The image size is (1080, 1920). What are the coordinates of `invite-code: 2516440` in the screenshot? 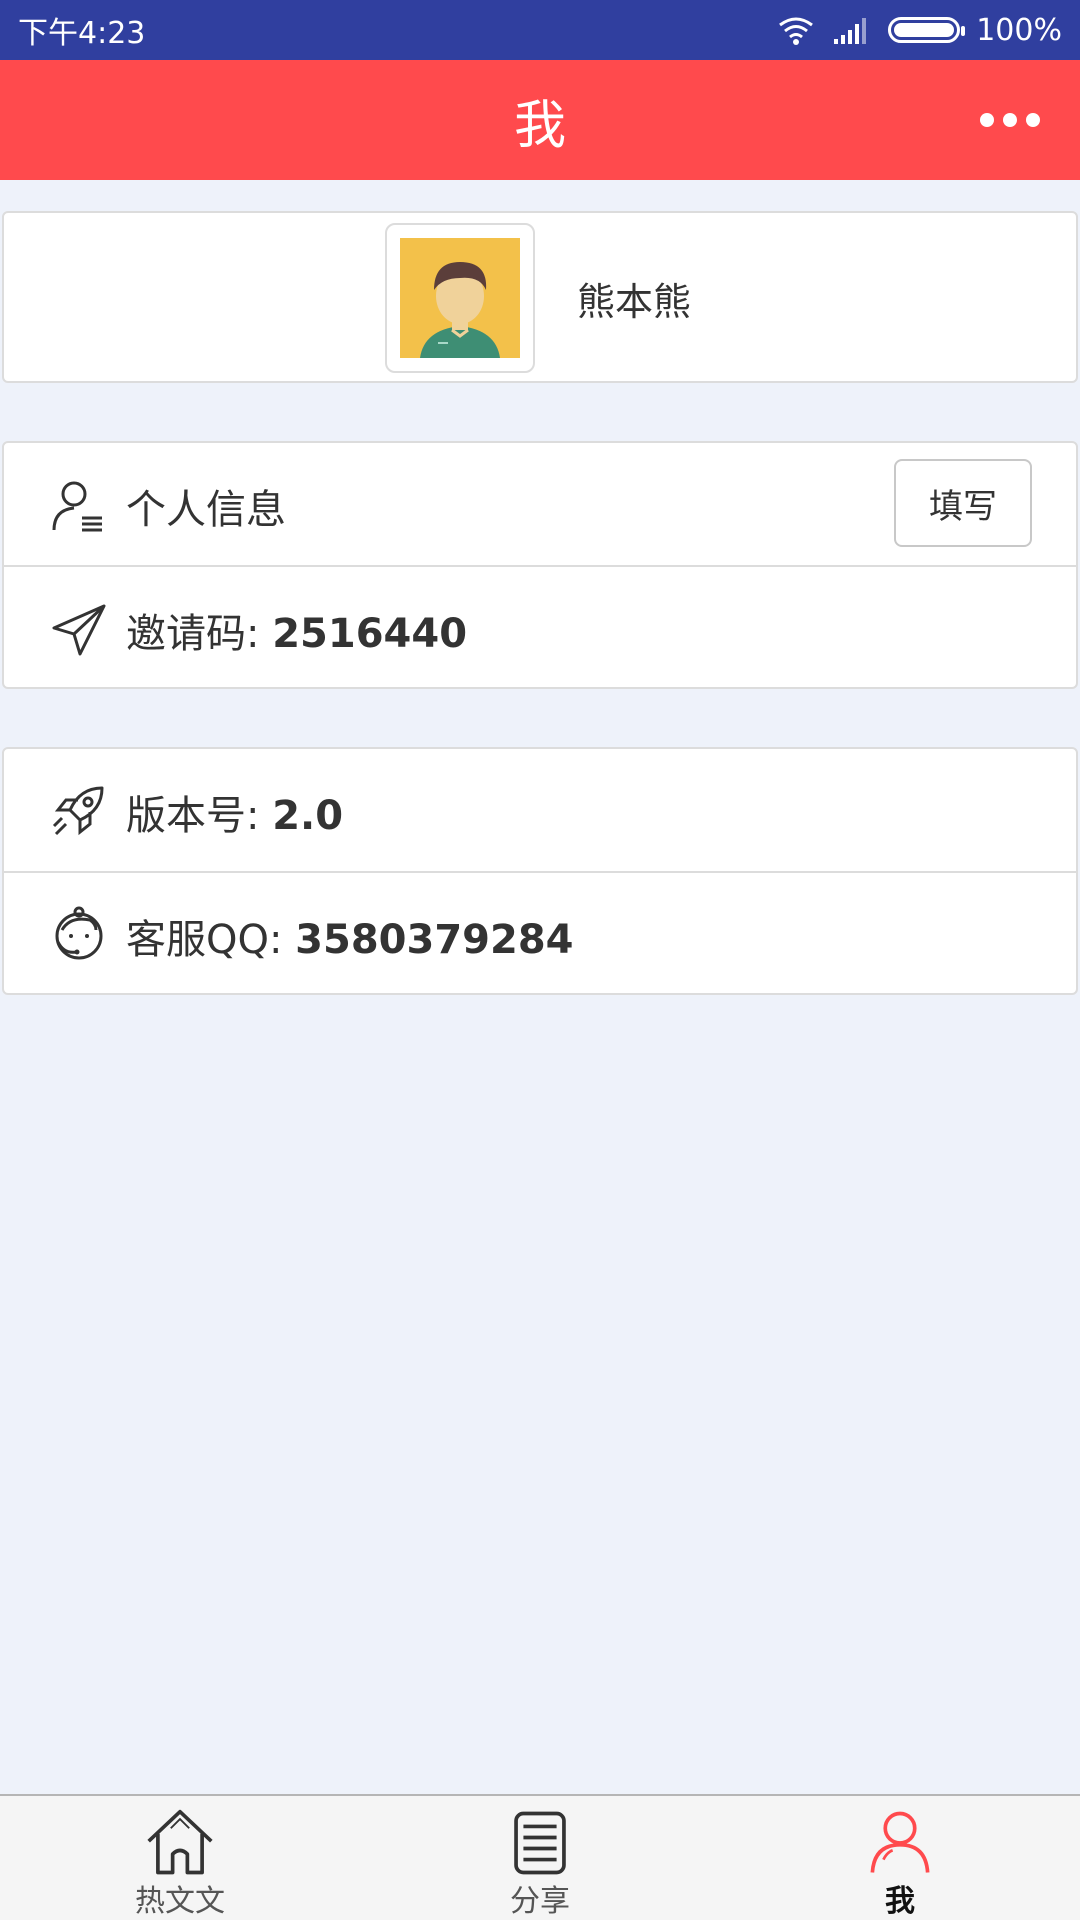 It's located at (370, 634).